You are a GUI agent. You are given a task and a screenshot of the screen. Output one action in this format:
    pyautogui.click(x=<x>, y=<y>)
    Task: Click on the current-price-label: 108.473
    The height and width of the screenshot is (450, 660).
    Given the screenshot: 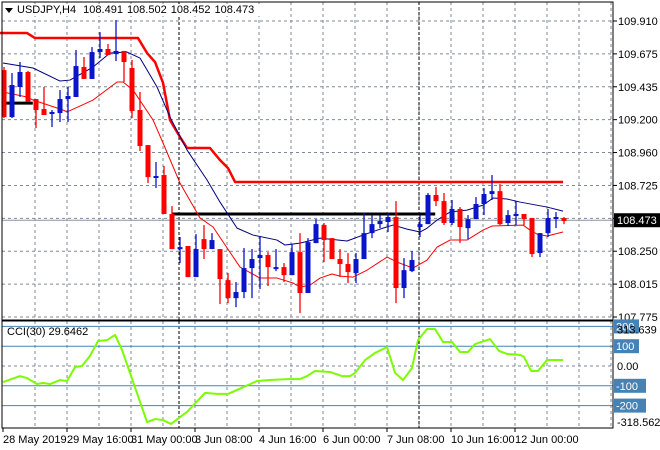 What is the action you would take?
    pyautogui.click(x=637, y=221)
    